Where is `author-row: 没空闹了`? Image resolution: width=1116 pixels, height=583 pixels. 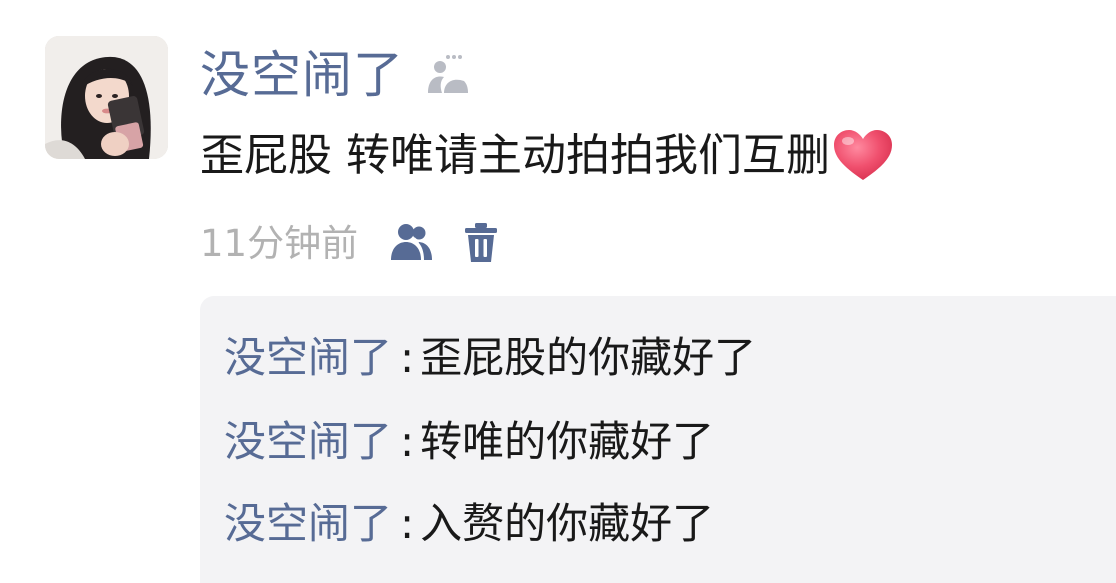 author-row: 没空闹了 is located at coordinates (335, 75).